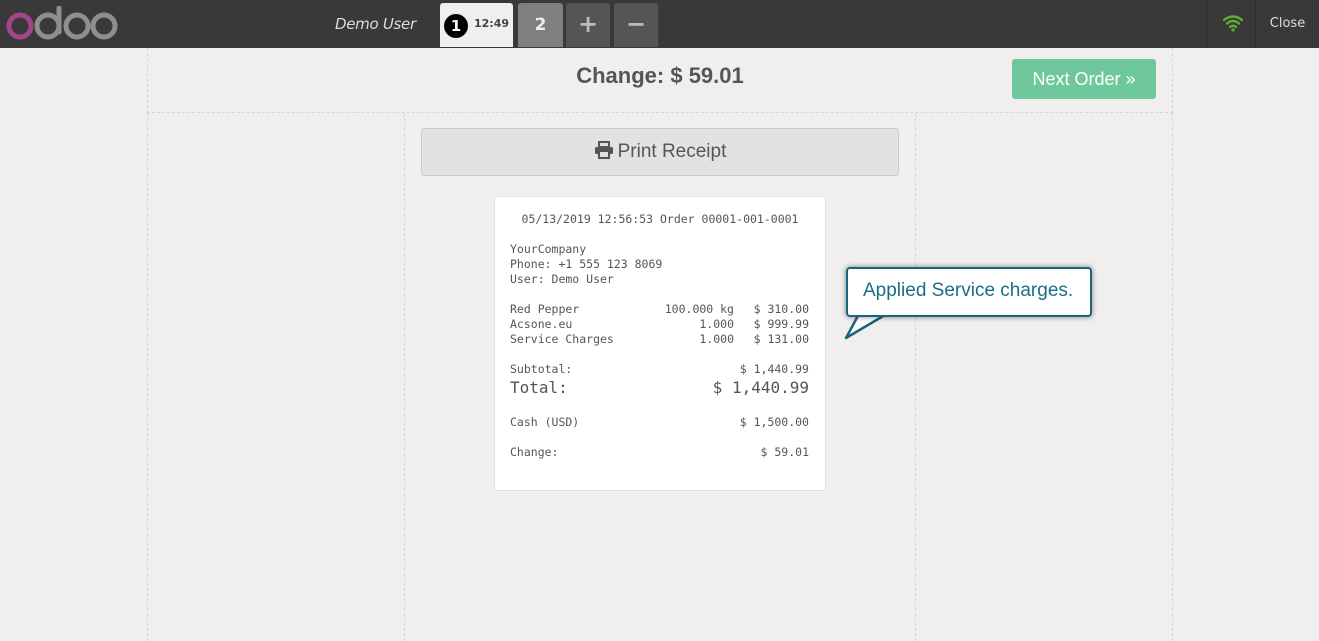 The width and height of the screenshot is (1319, 641). I want to click on order-tab-2: 2, so click(540, 25).